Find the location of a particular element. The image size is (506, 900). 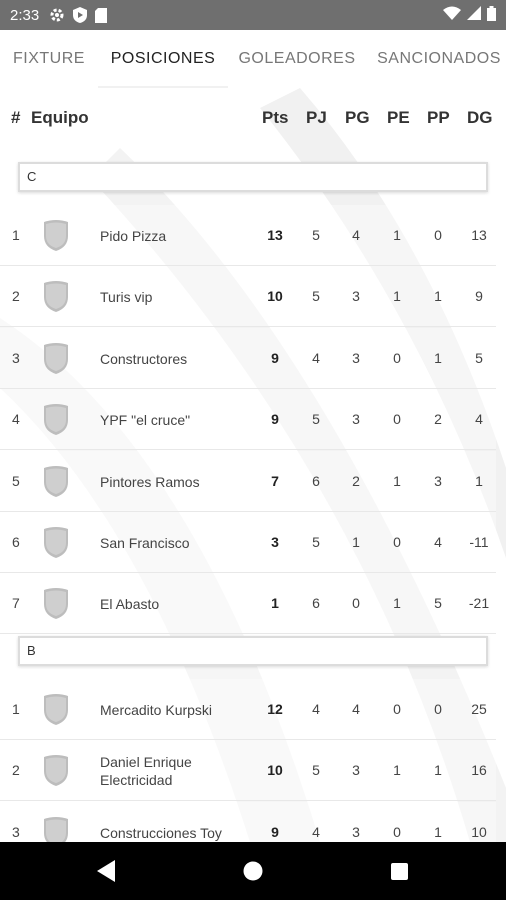

row-team-name: Pintores Ramos is located at coordinates (150, 481).